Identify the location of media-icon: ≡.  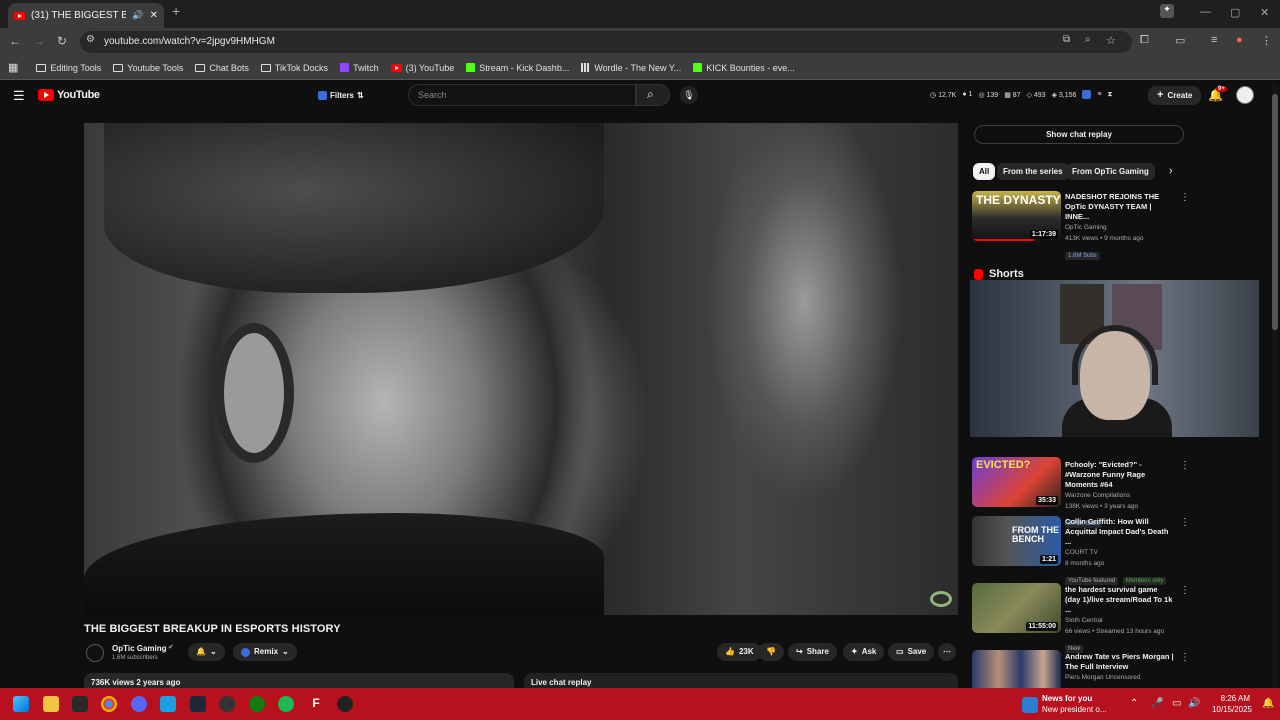
(1214, 40).